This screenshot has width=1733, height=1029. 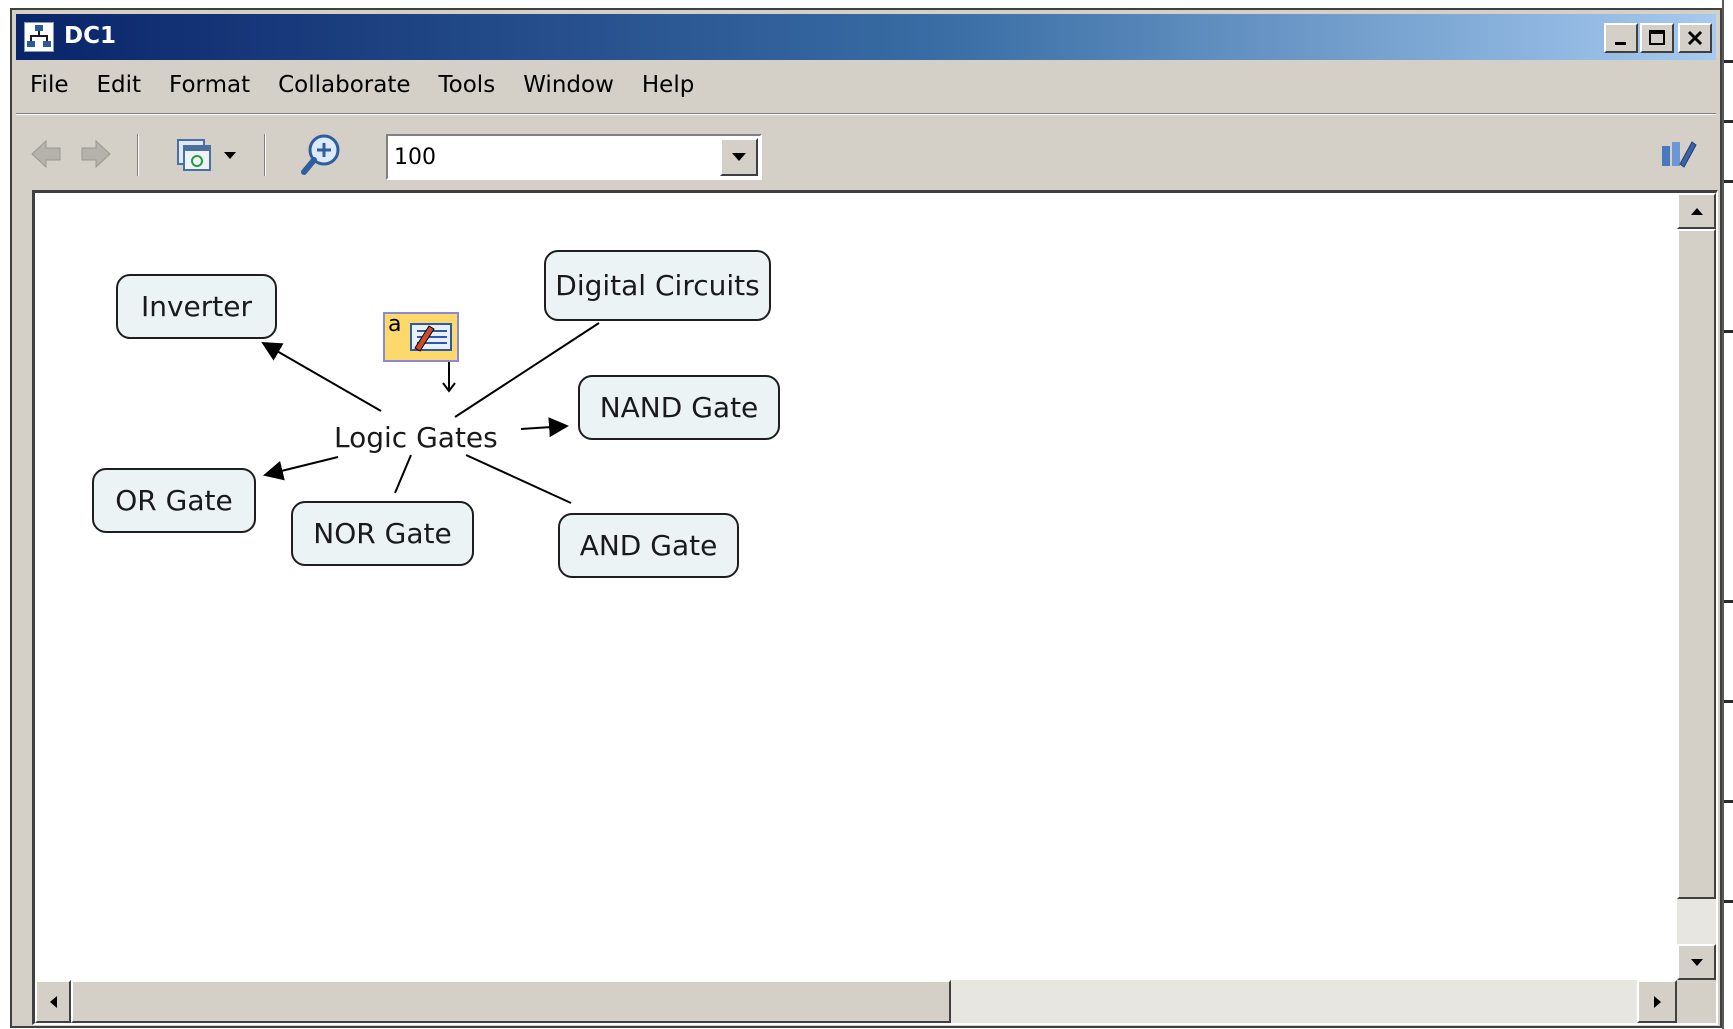 What do you see at coordinates (1678, 154) in the screenshot?
I see `edit-style-icon` at bounding box center [1678, 154].